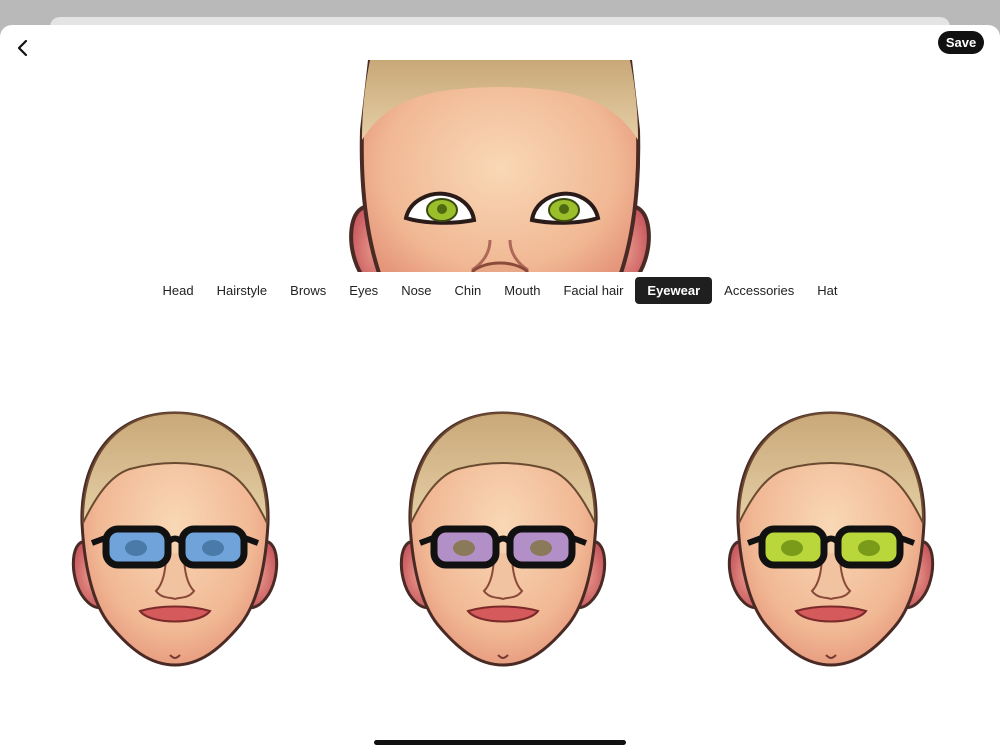  Describe the element at coordinates (827, 290) in the screenshot. I see `tab-hat: Hat` at that location.